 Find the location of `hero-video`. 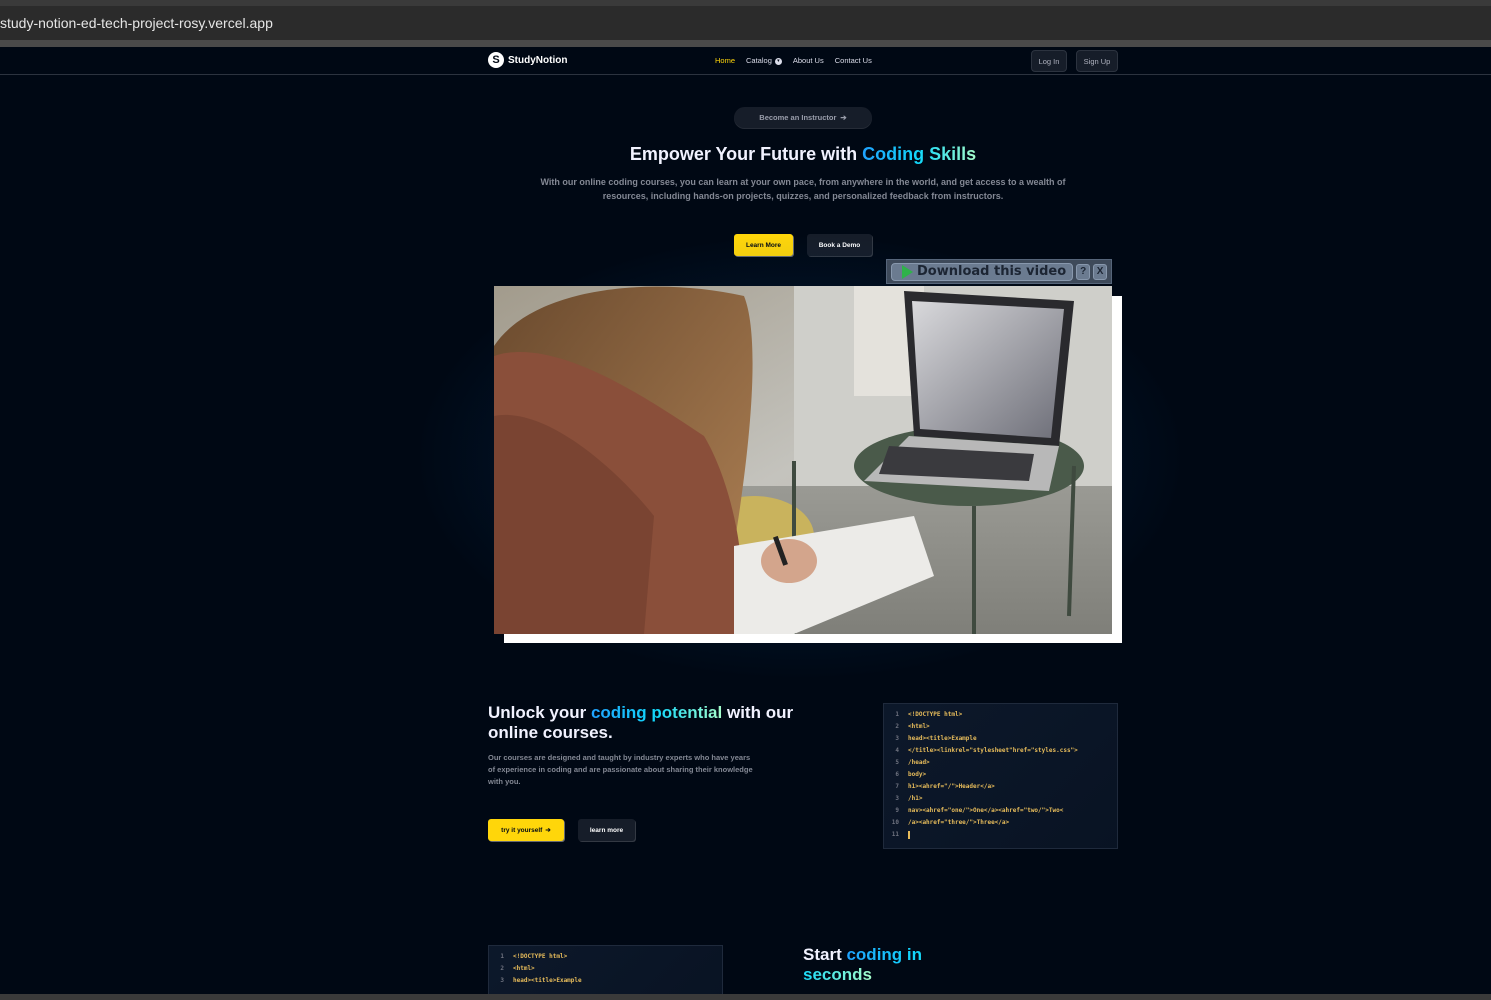

hero-video is located at coordinates (803, 460).